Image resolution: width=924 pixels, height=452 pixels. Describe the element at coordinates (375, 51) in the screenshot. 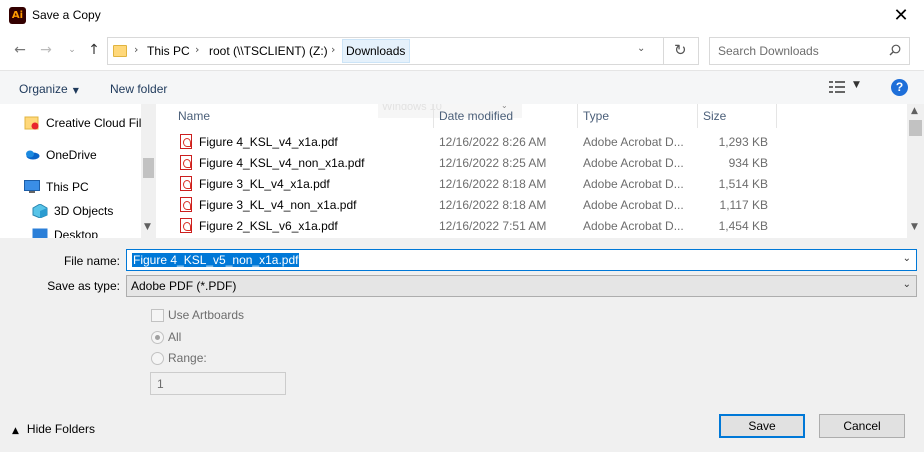

I see `breadcrumb-downloads: Downloads` at that location.